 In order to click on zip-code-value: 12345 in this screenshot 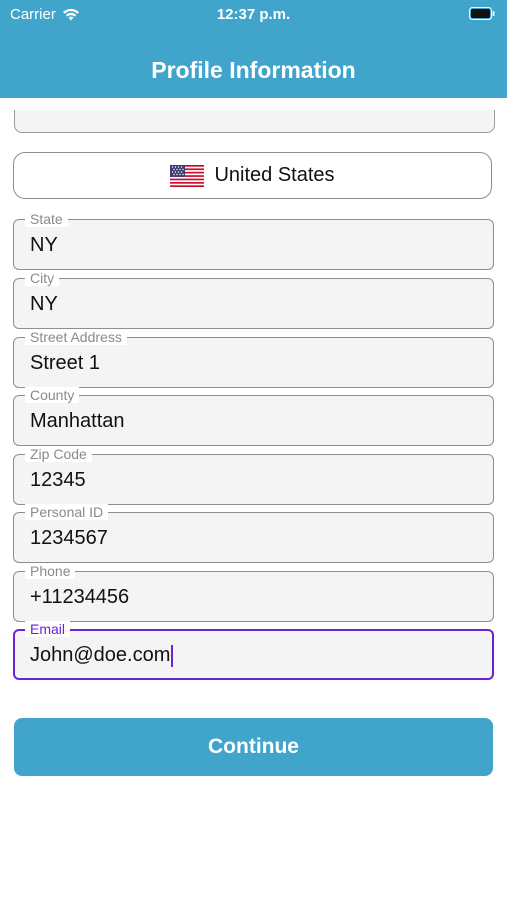, I will do `click(58, 480)`.